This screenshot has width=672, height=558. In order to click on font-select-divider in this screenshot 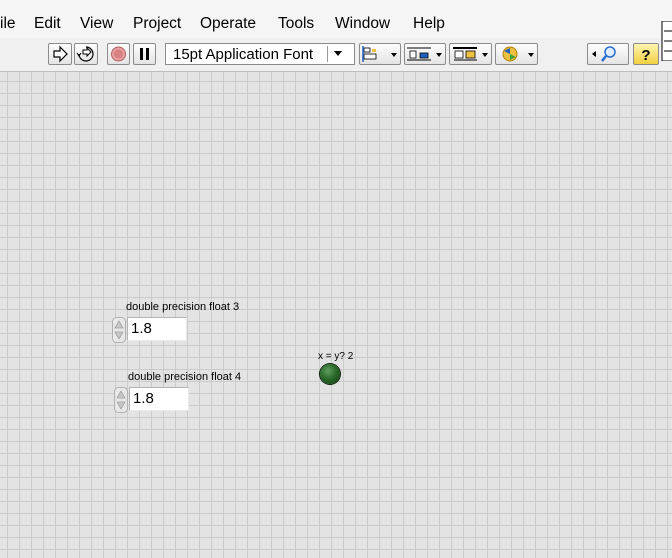, I will do `click(327, 54)`.